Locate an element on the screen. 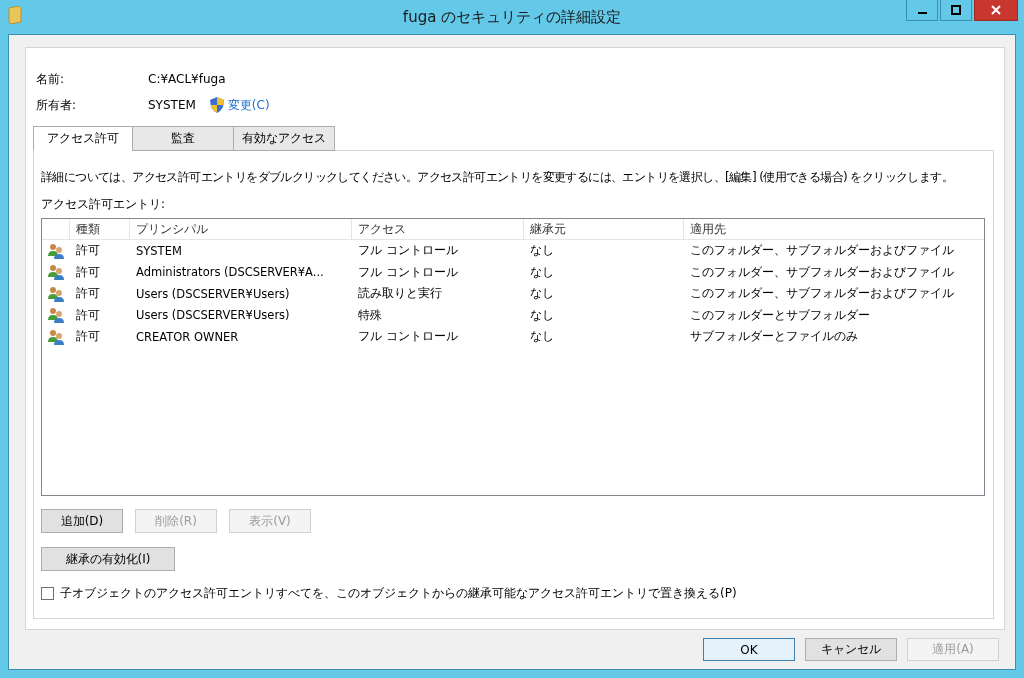 The height and width of the screenshot is (678, 1024). close-button is located at coordinates (996, 10).